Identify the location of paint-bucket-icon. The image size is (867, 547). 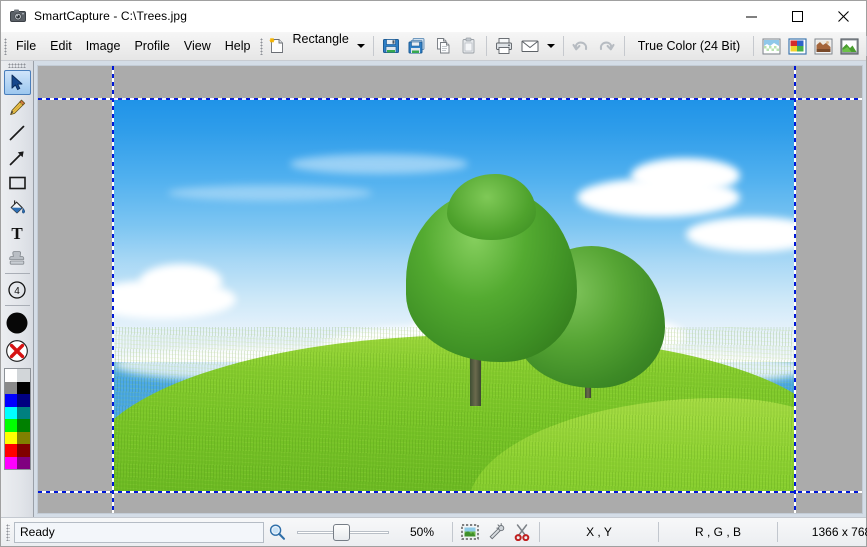
(17, 207).